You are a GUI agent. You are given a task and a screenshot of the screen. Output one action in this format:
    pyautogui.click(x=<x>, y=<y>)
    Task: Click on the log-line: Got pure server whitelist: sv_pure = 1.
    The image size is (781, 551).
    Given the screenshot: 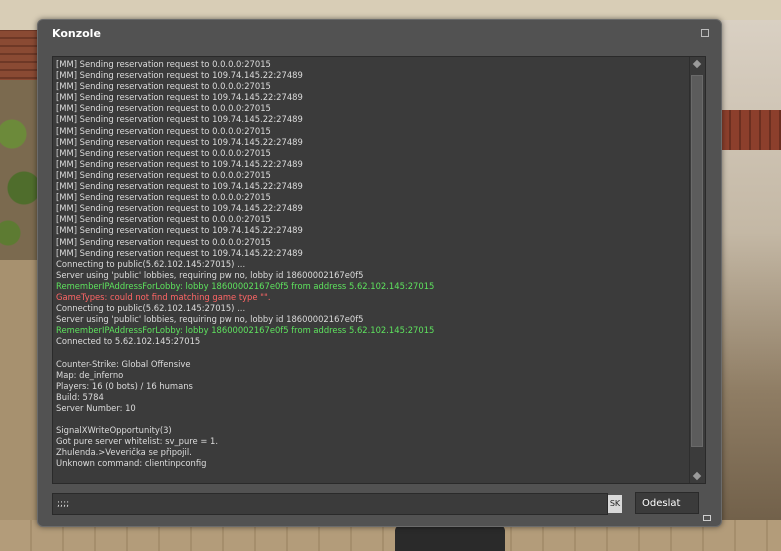 What is the action you would take?
    pyautogui.click(x=137, y=441)
    